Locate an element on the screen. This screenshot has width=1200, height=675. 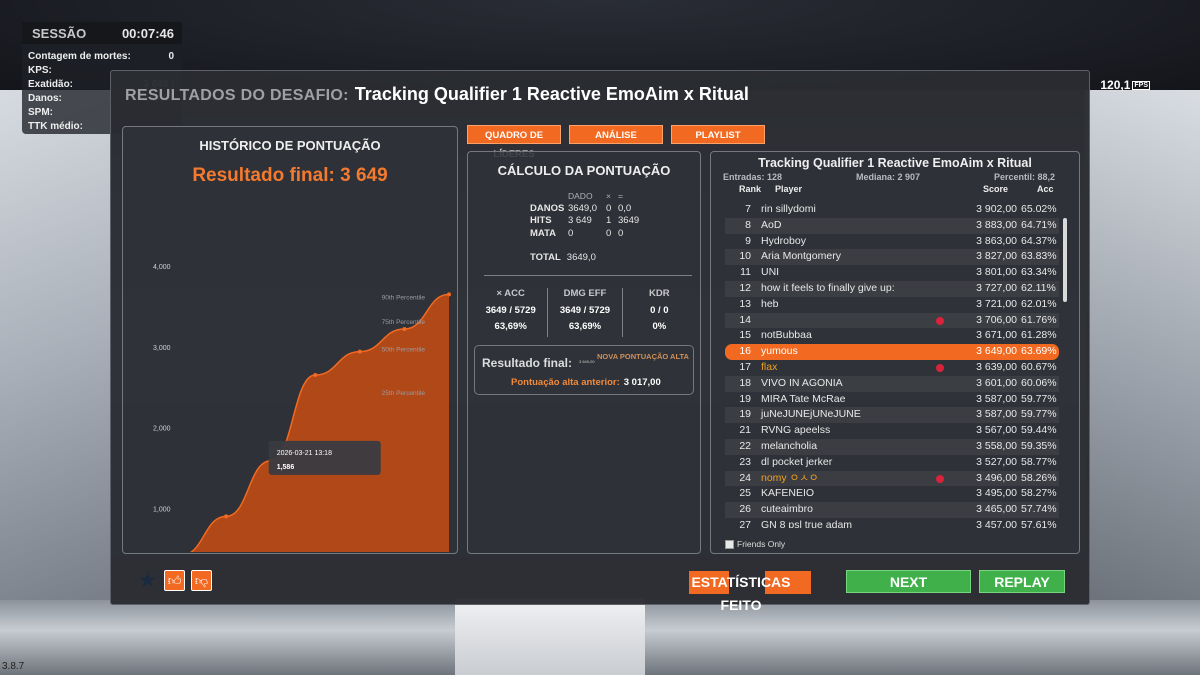
calc-row: DANOS 3649,0 0 0,0 is located at coordinates (589, 209).